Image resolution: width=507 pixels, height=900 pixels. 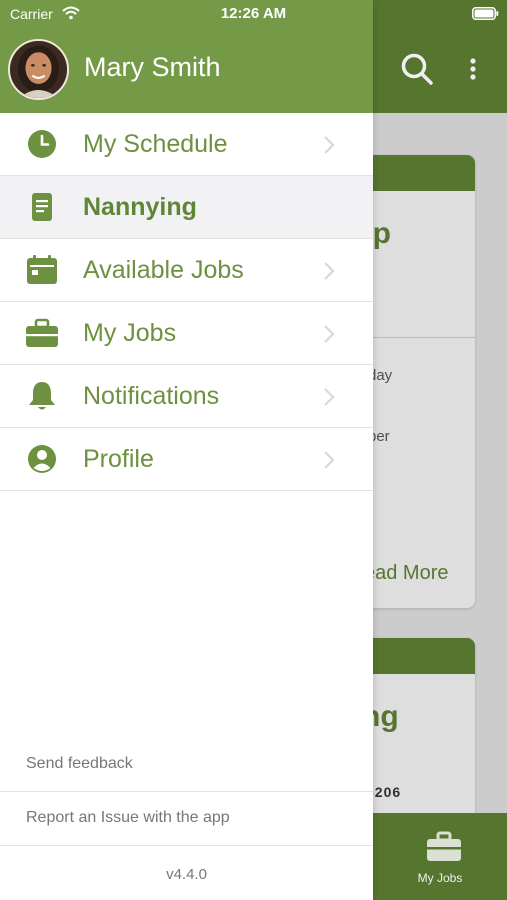 What do you see at coordinates (130, 333) in the screenshot?
I see `menu-item-label: My Jobs` at bounding box center [130, 333].